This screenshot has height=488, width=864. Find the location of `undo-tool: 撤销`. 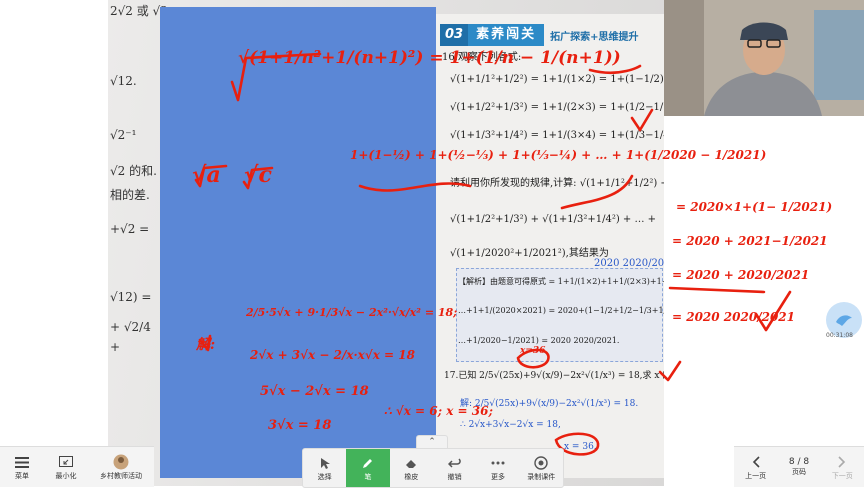

undo-tool: 撤销 is located at coordinates (454, 468).